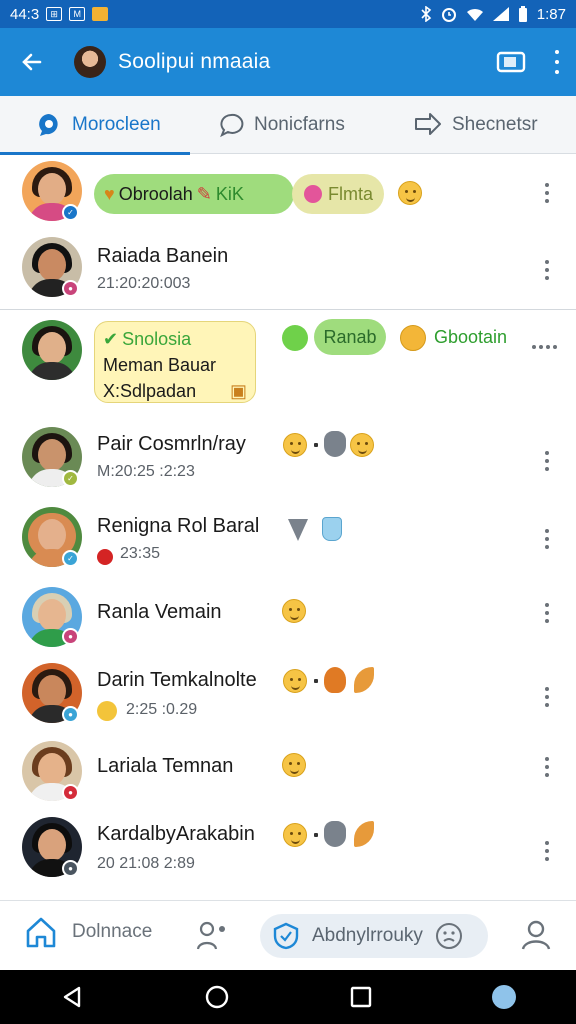 This screenshot has width=576, height=1024. What do you see at coordinates (299, 124) in the screenshot?
I see `tab-label: Nonicfarns` at bounding box center [299, 124].